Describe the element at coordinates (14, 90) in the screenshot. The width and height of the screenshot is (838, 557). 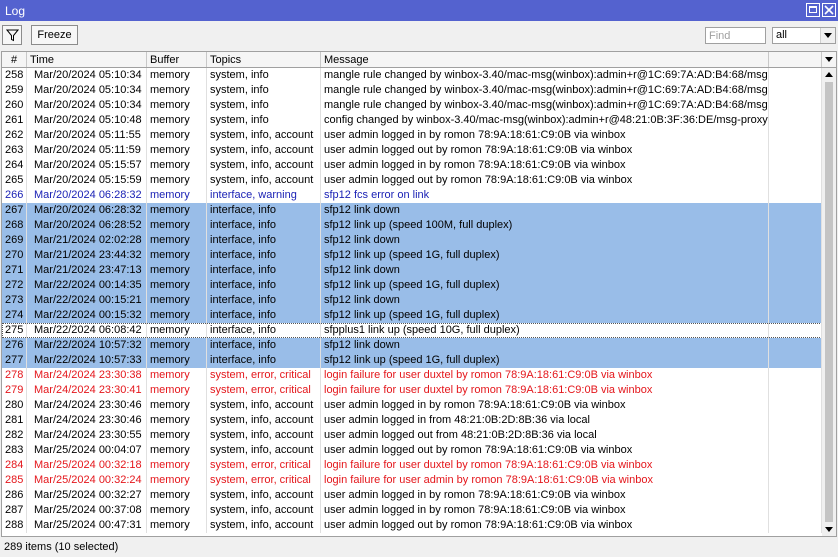
I see `row-number: 259` at that location.